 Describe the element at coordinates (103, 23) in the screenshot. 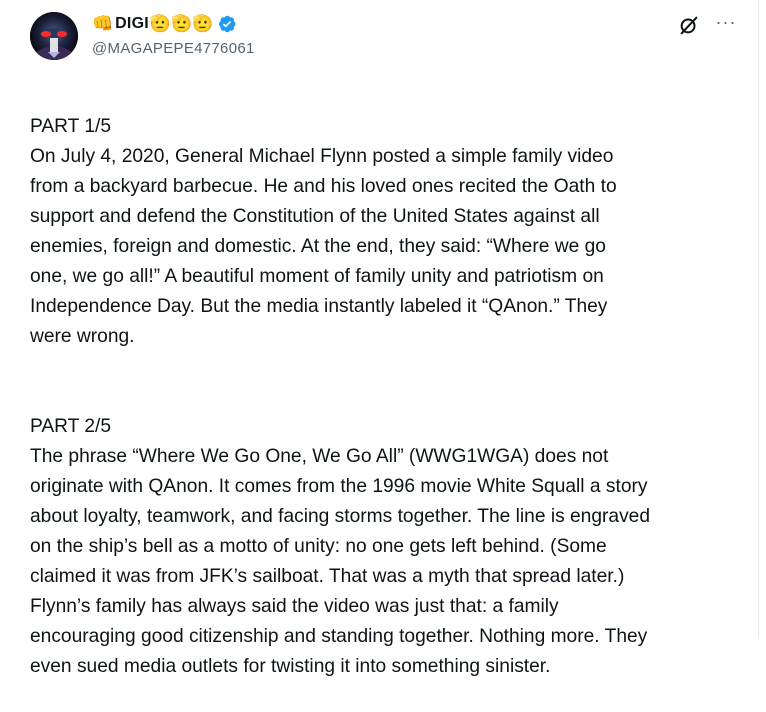

I see `fist-emoji: 👊` at that location.